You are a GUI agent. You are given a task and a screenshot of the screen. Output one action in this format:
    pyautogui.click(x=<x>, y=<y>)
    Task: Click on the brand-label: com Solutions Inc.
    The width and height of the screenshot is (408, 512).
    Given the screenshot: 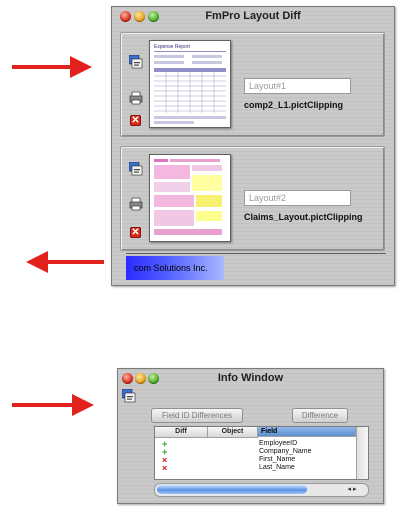 What is the action you would take?
    pyautogui.click(x=175, y=268)
    